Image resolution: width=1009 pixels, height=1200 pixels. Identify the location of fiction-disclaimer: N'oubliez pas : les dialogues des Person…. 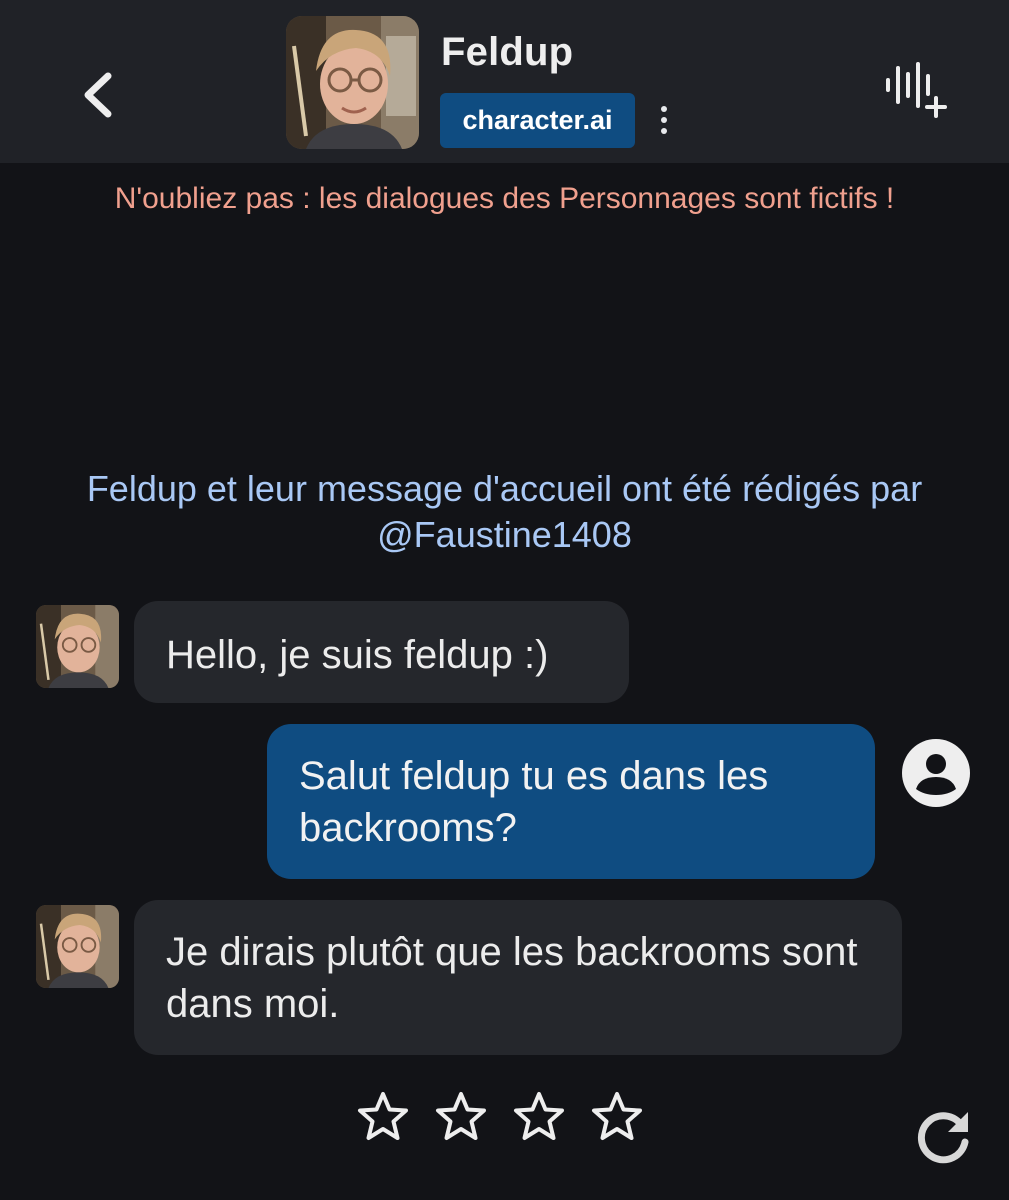
(504, 198).